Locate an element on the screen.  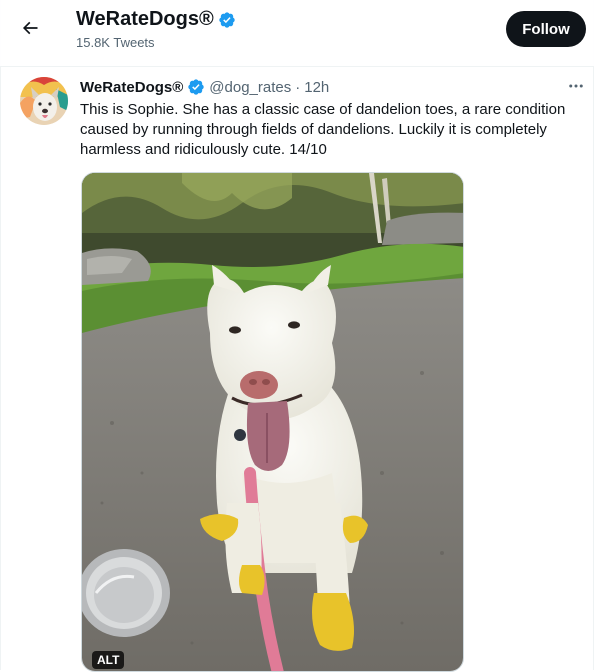
follow-button: Follow is located at coordinates (546, 29).